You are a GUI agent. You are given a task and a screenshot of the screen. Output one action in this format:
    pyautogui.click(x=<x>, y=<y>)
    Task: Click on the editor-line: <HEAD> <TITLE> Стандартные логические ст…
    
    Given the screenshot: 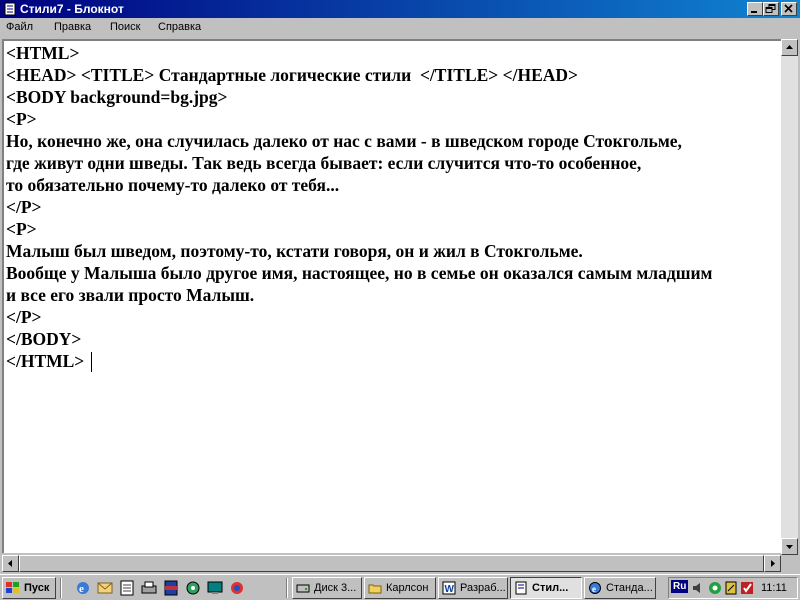 What is the action you would take?
    pyautogui.click(x=292, y=75)
    